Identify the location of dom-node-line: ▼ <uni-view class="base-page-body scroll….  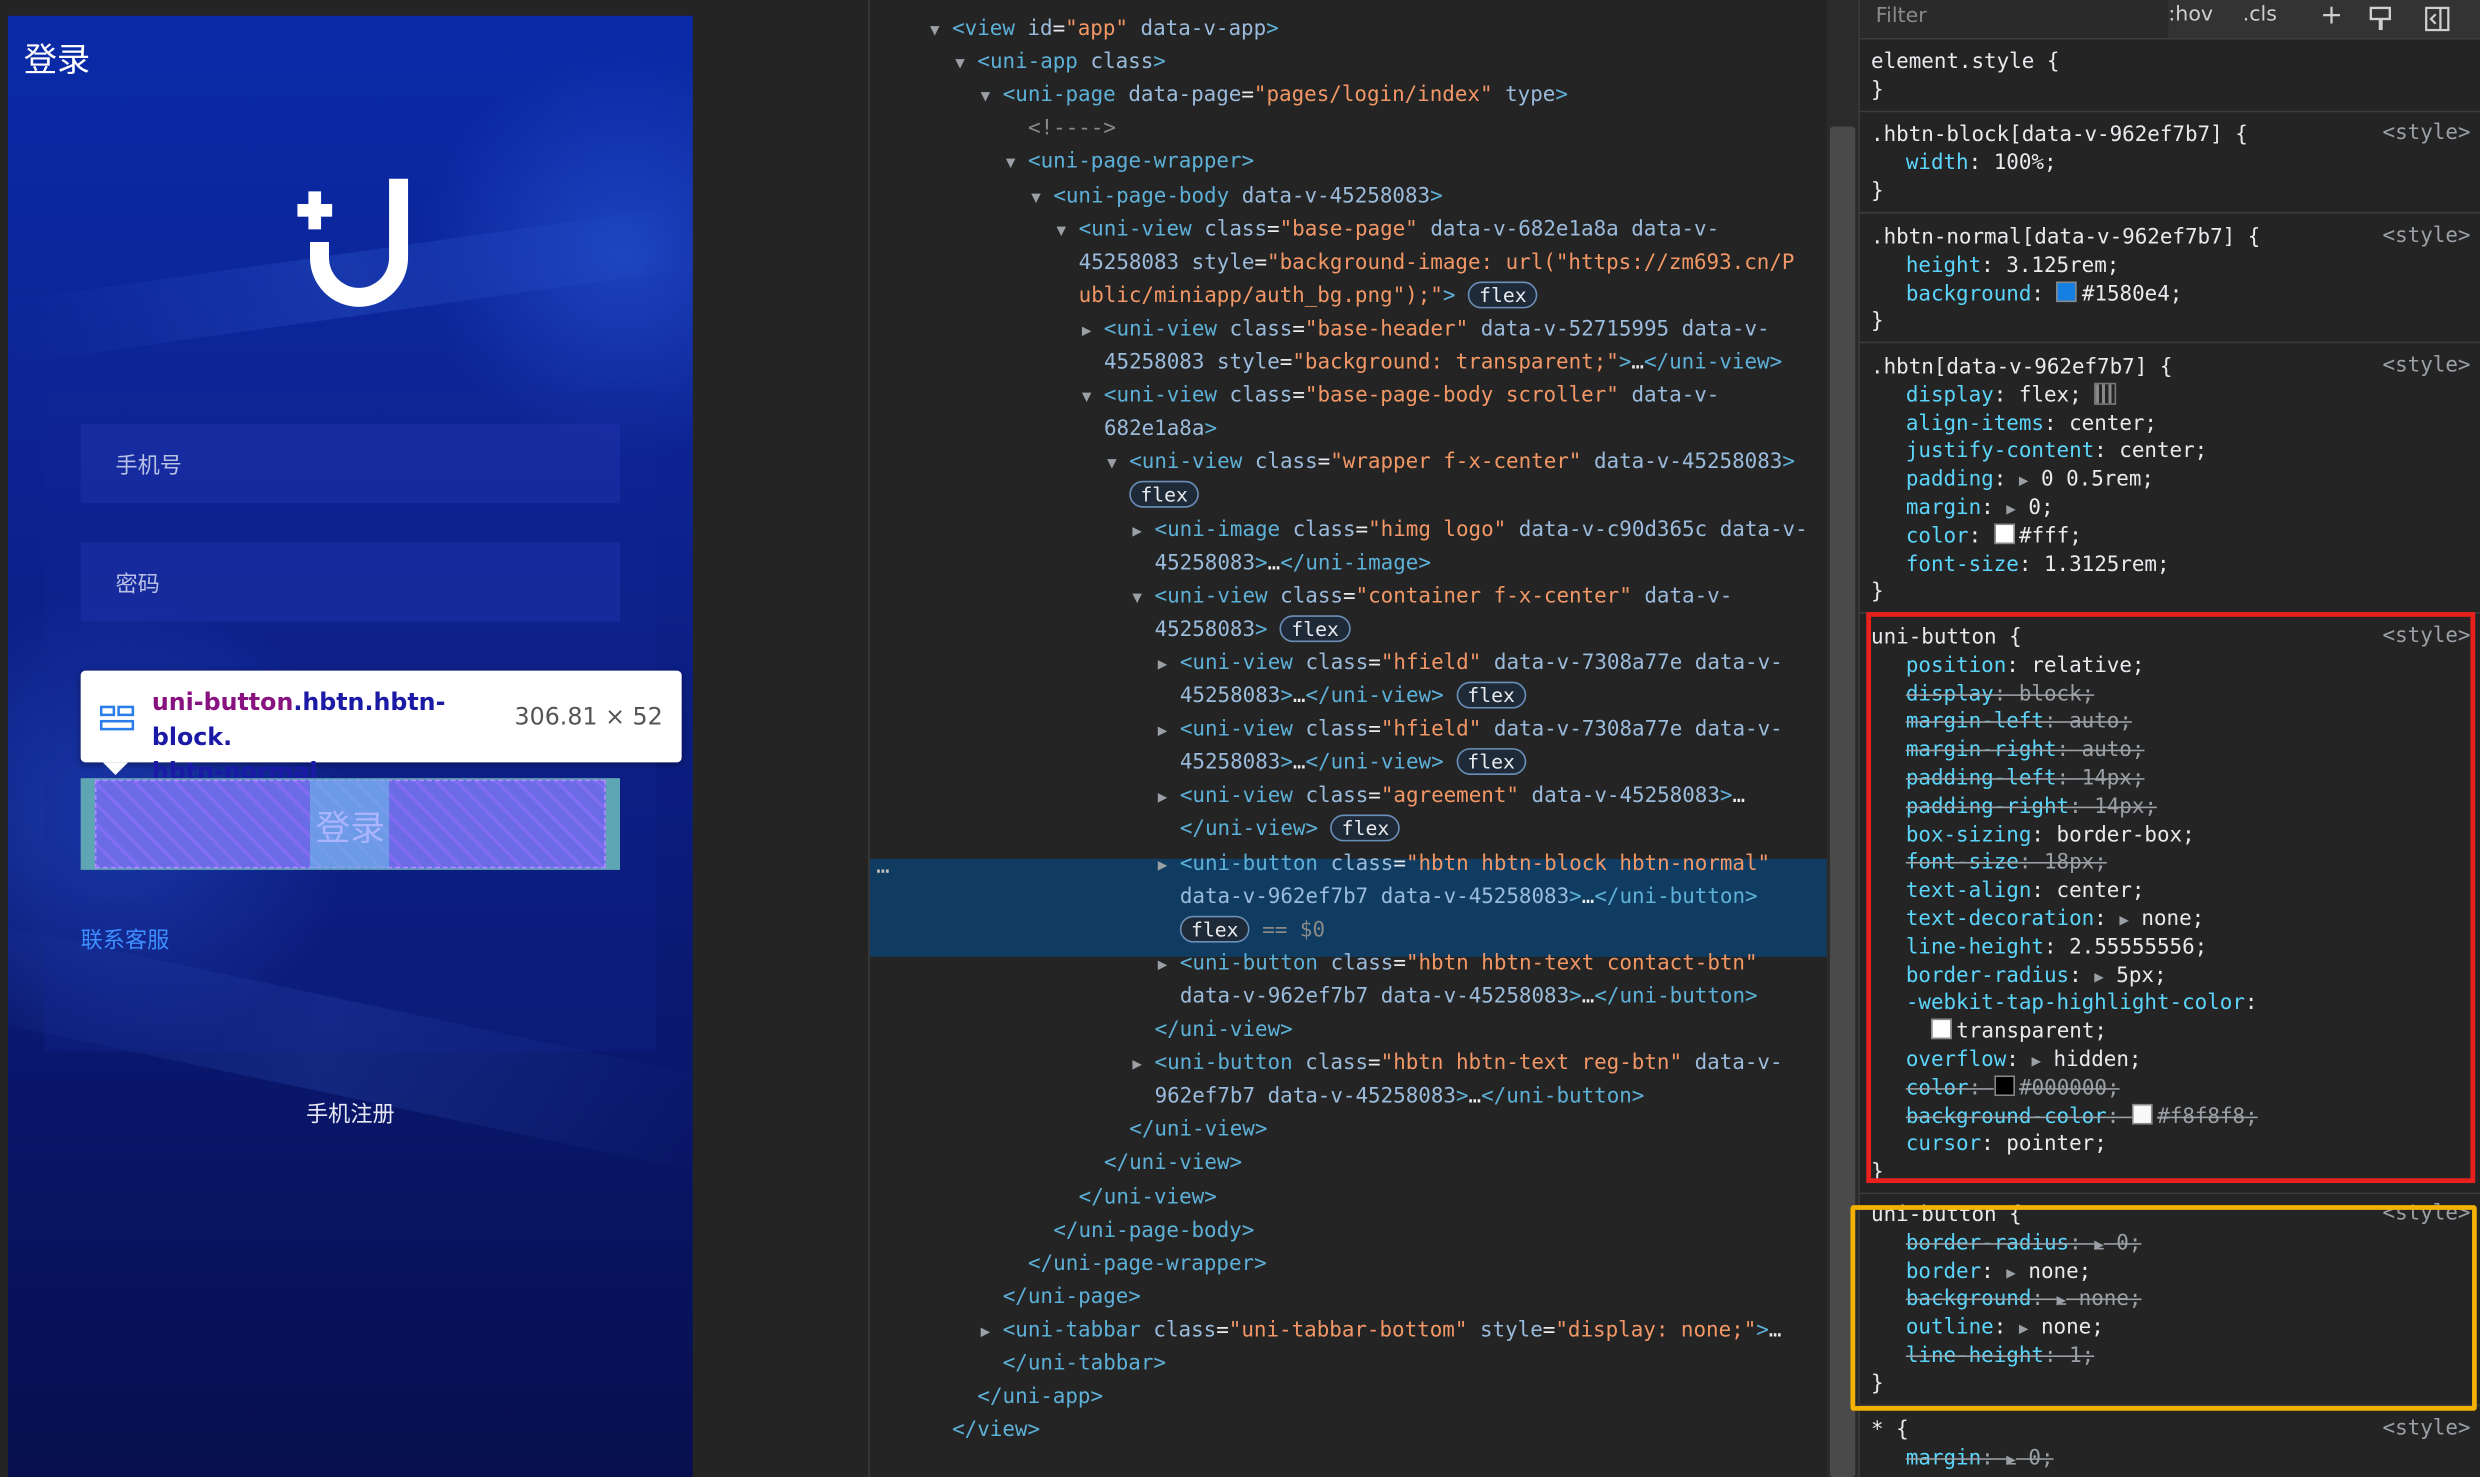
(1401, 397).